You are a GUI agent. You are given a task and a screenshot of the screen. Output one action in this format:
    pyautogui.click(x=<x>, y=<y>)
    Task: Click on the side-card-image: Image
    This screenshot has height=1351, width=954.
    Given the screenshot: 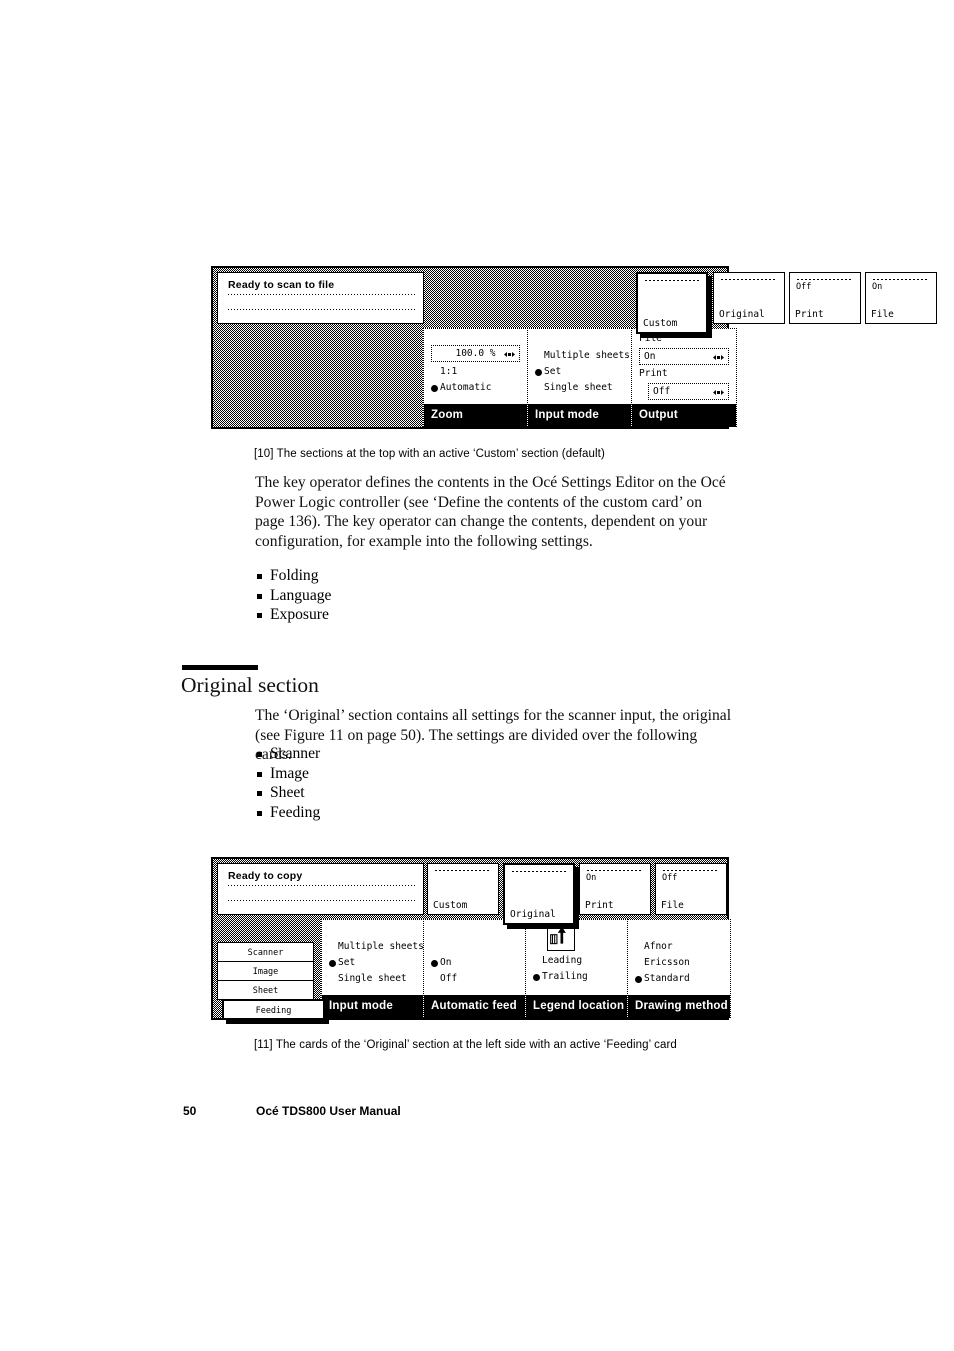 What is the action you would take?
    pyautogui.click(x=265, y=971)
    